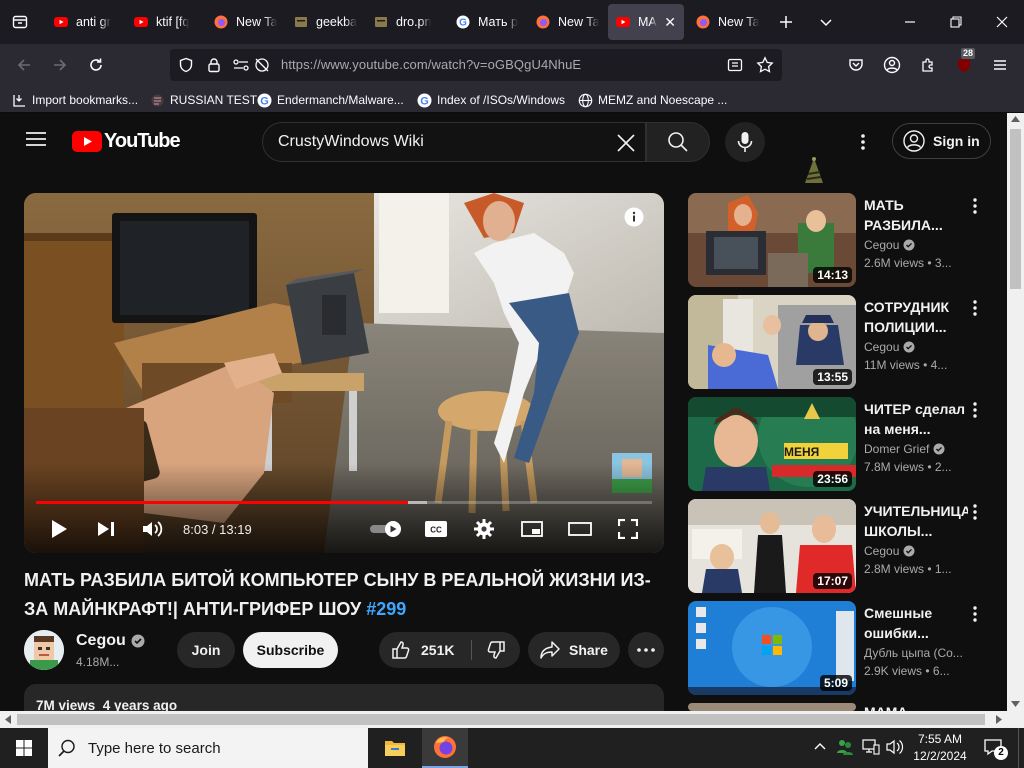  What do you see at coordinates (826, 22) in the screenshot?
I see `list-tabs-chevron-down-icon` at bounding box center [826, 22].